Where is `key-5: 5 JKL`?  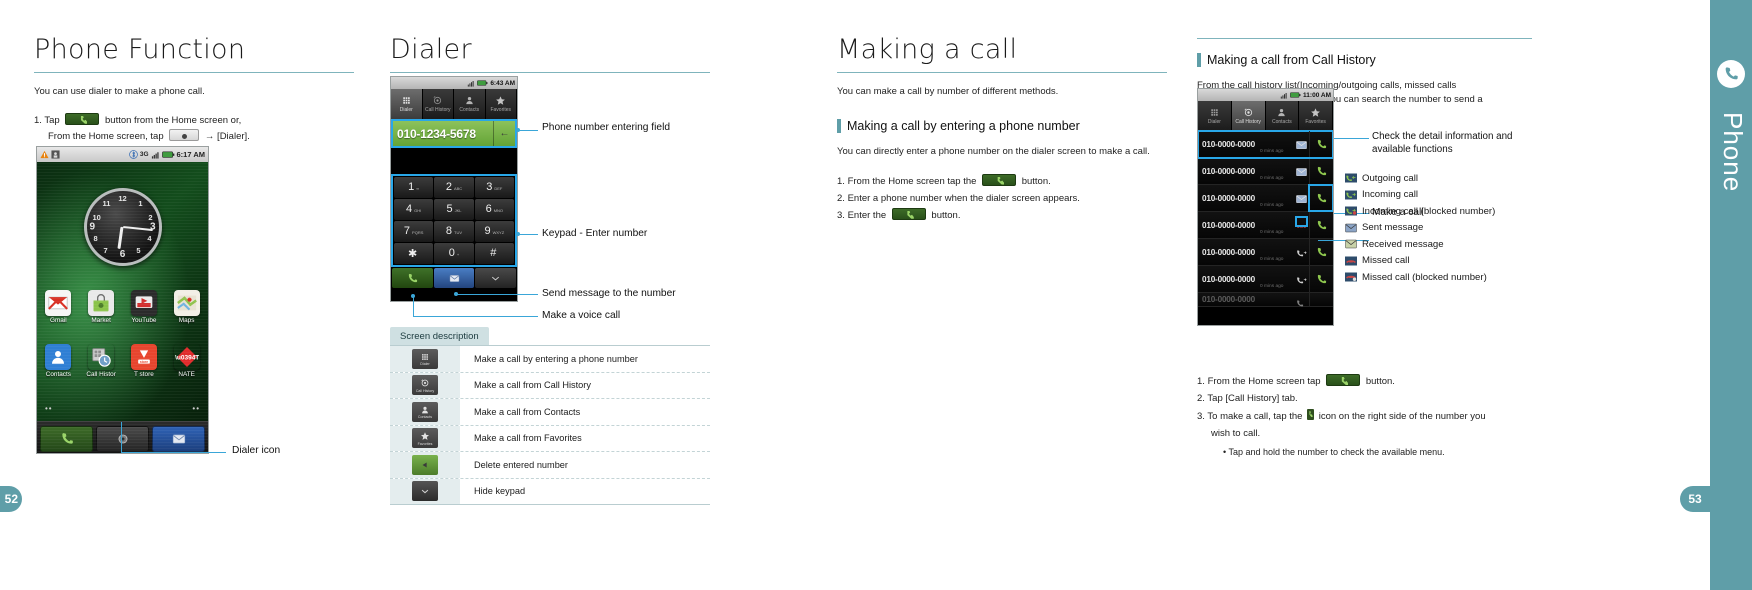 key-5: 5 JKL is located at coordinates (454, 209).